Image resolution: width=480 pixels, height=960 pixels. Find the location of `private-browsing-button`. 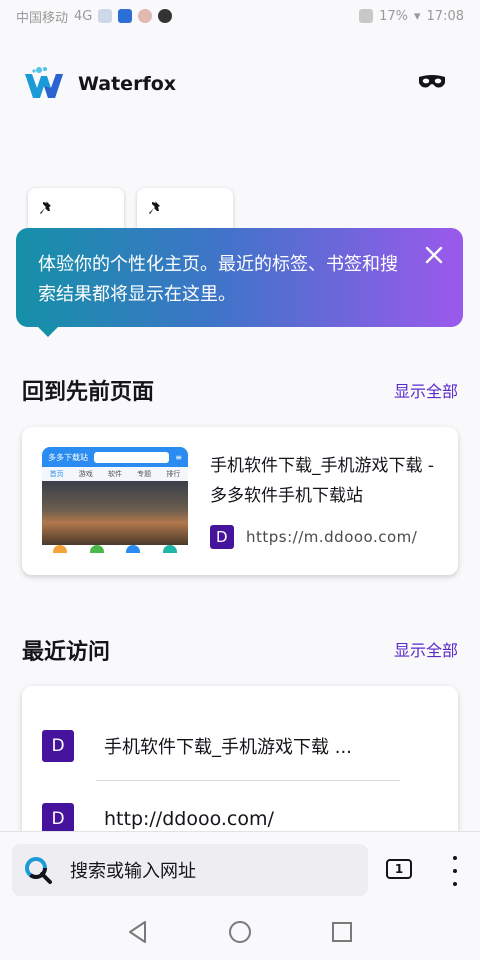

private-browsing-button is located at coordinates (432, 82).